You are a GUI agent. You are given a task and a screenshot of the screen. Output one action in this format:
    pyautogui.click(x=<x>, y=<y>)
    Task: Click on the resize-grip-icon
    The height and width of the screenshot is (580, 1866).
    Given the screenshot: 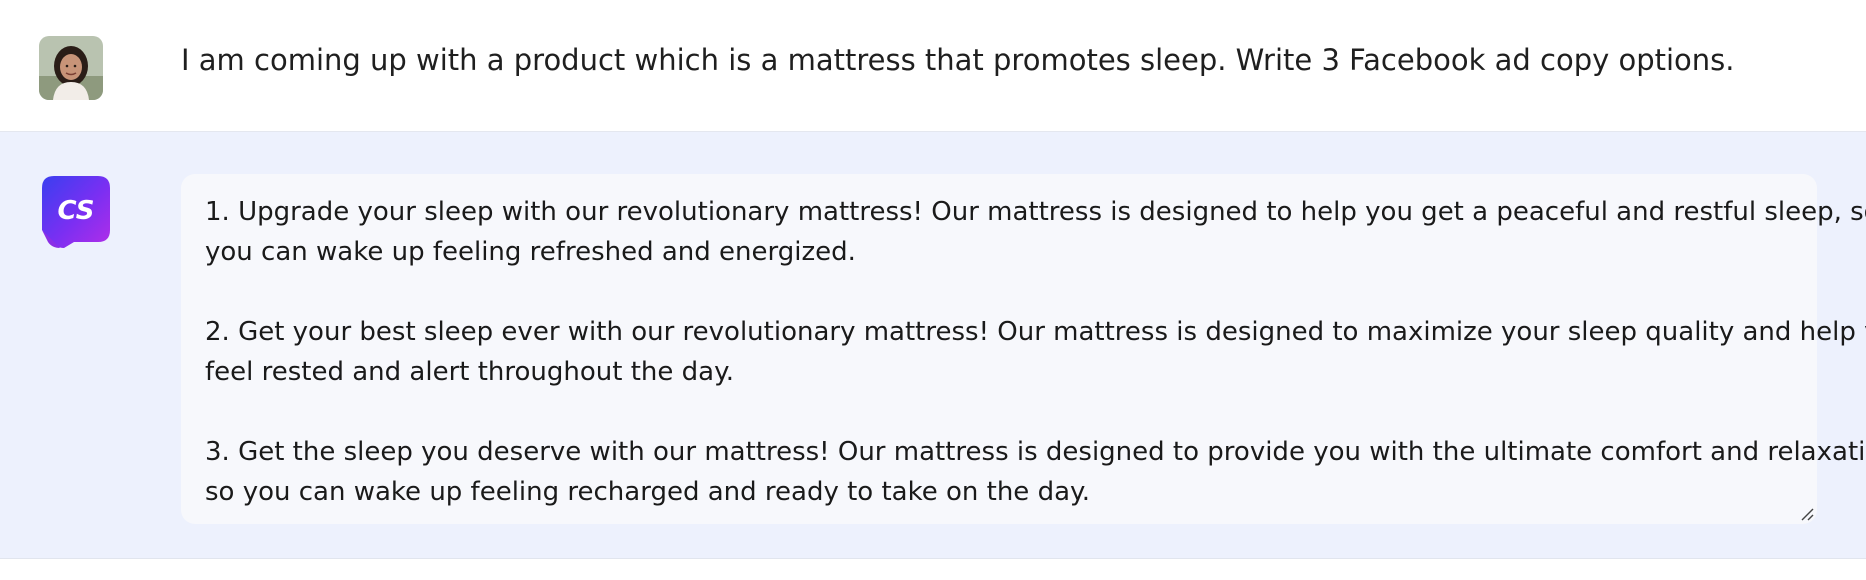 What is the action you would take?
    pyautogui.click(x=1807, y=514)
    